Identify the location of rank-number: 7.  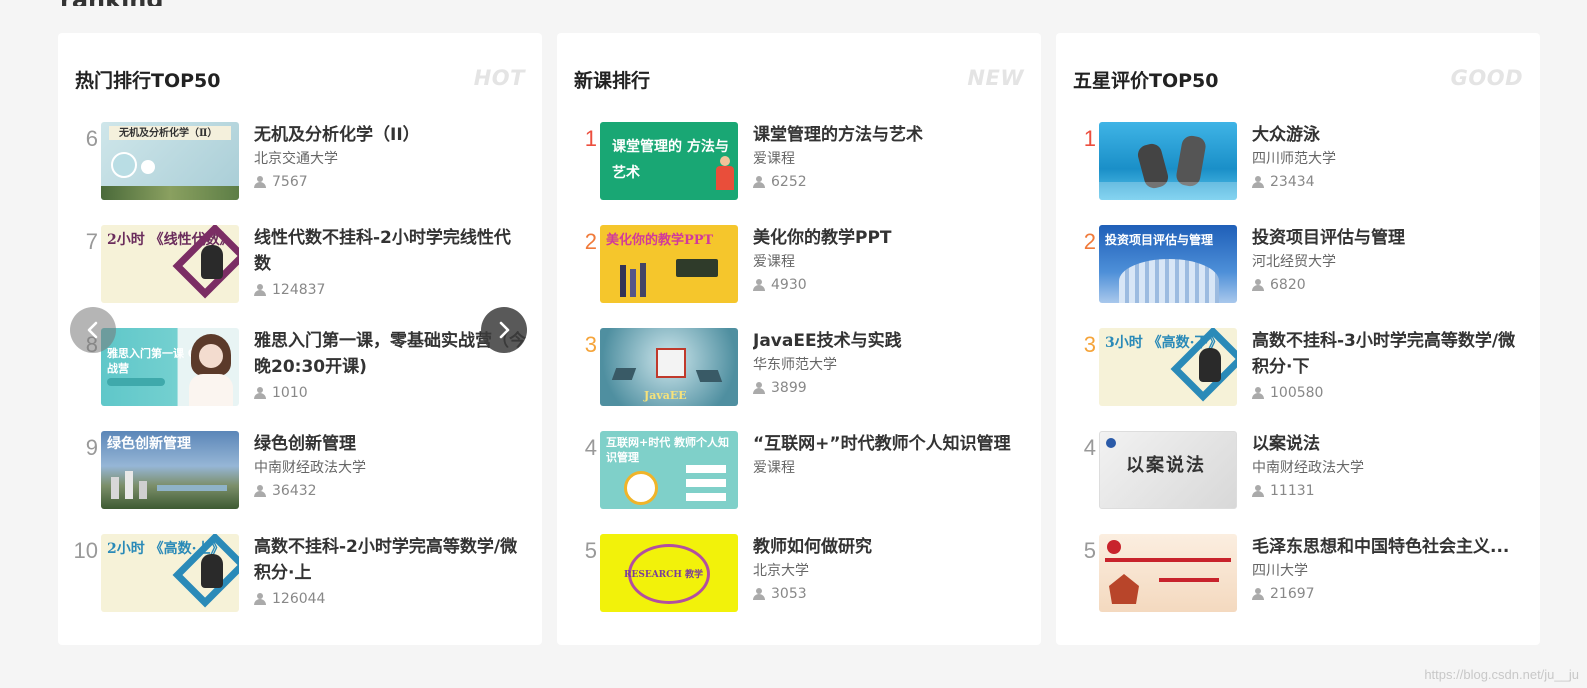
(91, 241).